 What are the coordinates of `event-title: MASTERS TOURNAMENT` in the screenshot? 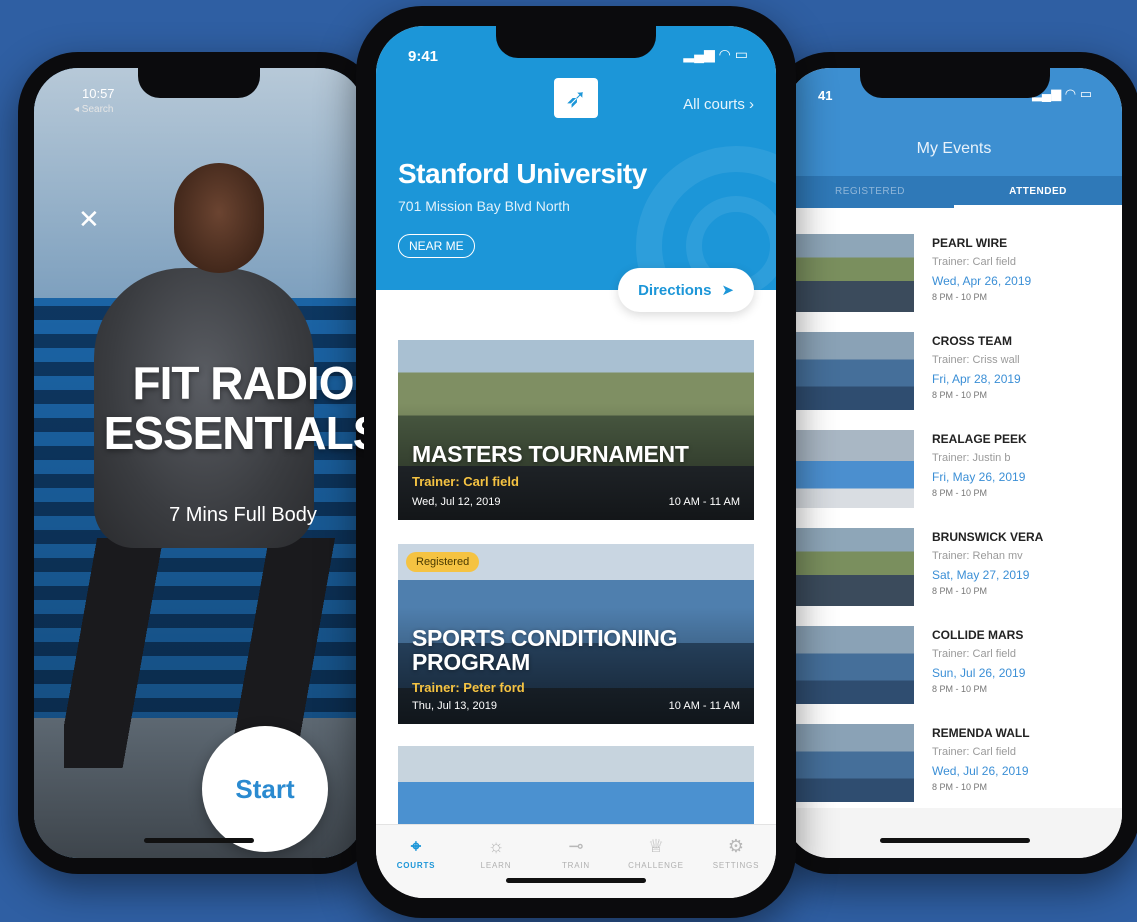 It's located at (550, 454).